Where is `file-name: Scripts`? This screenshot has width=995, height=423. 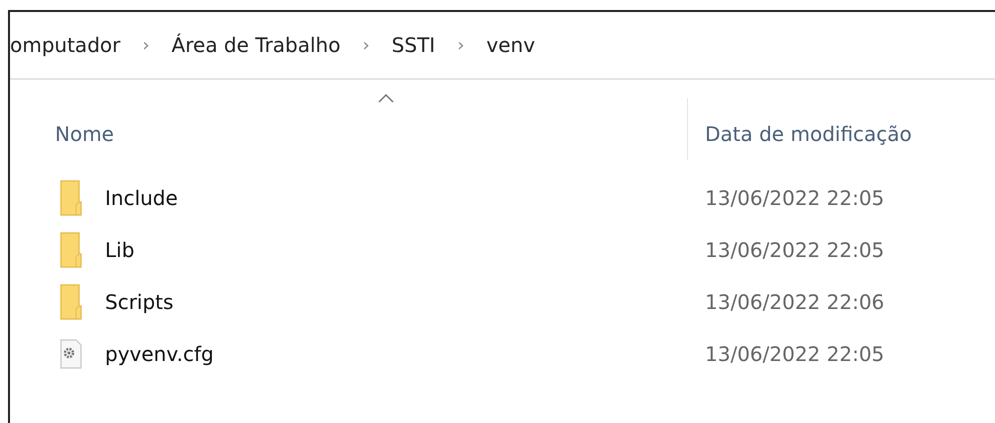 file-name: Scripts is located at coordinates (139, 302).